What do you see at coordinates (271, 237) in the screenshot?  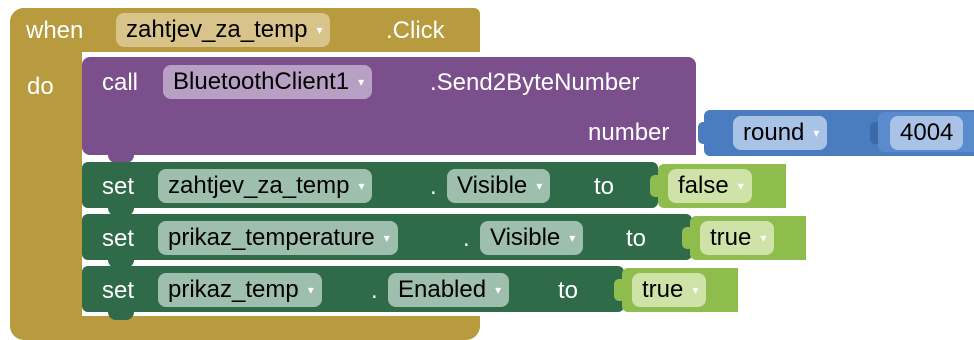 I see `set-component-label: prikaz_temperature` at bounding box center [271, 237].